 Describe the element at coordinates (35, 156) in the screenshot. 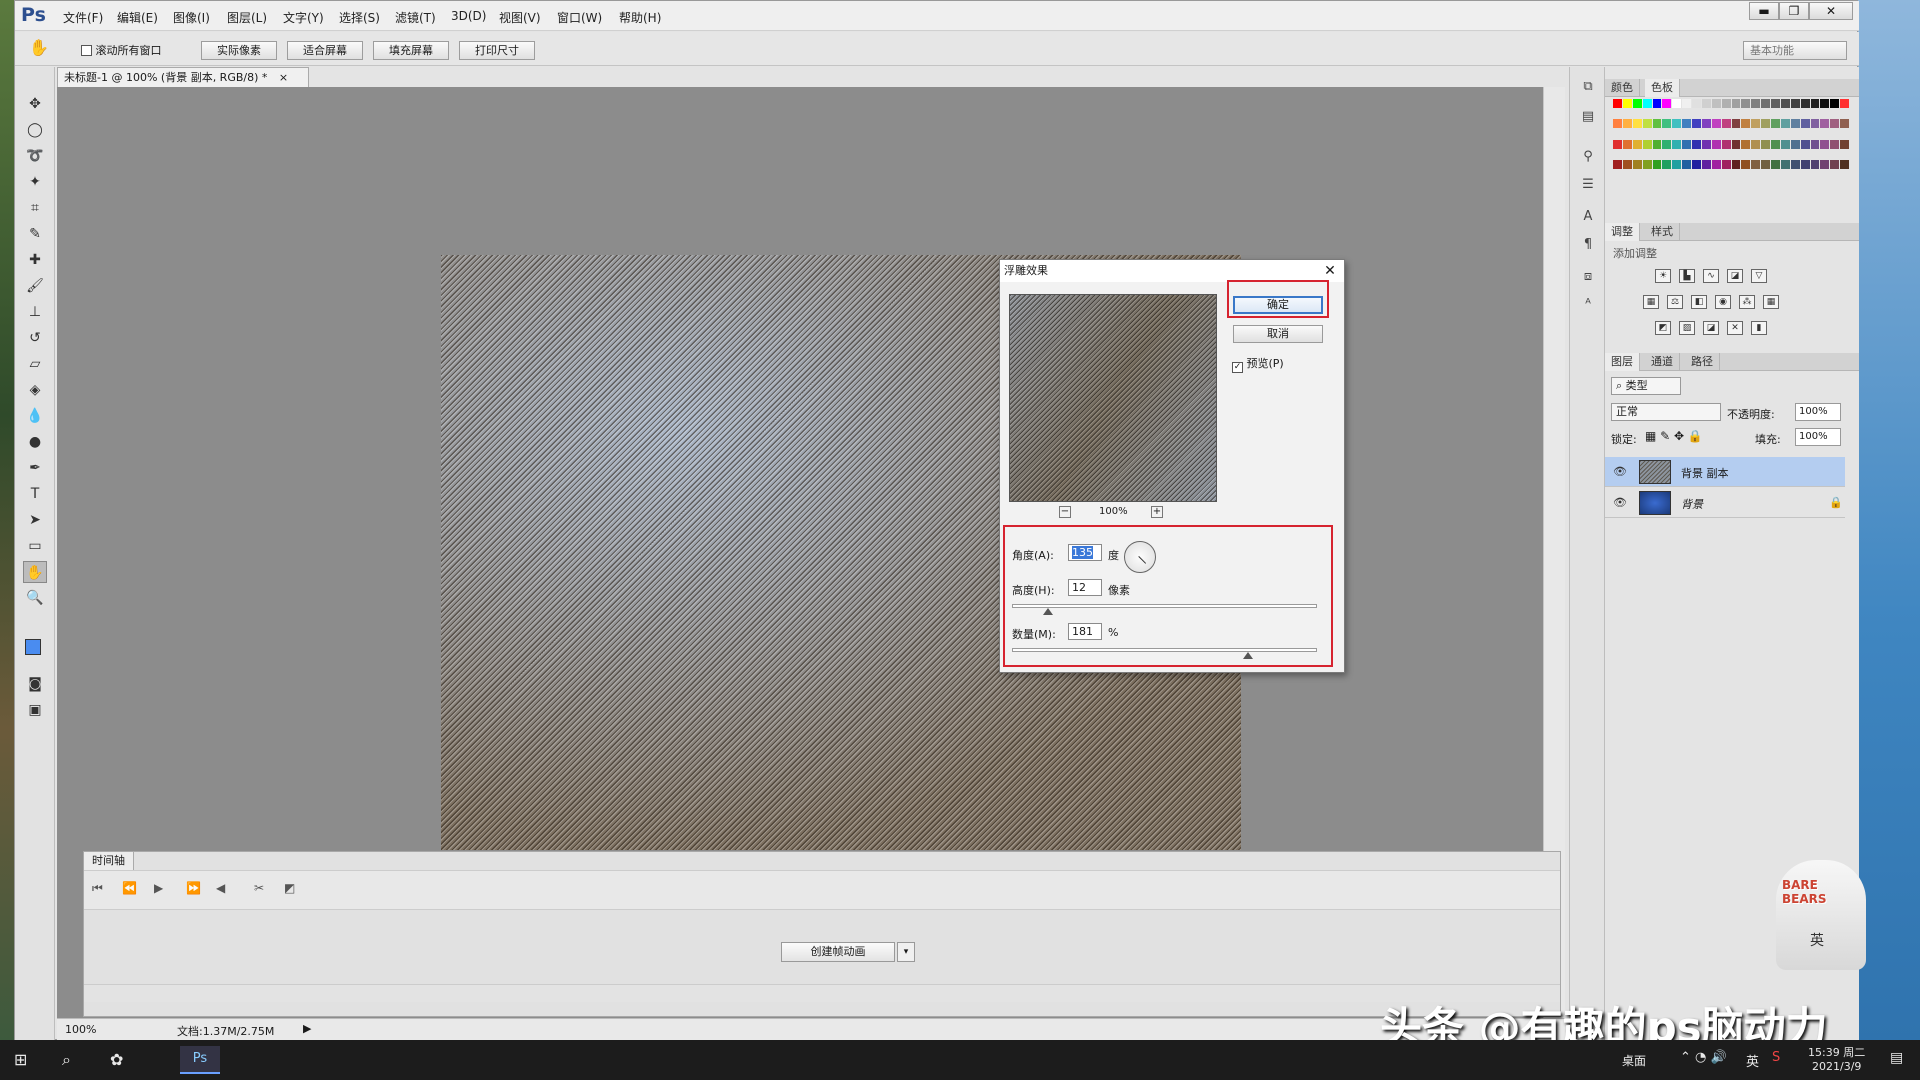

I see `lasso-tool-icon: ➰` at that location.